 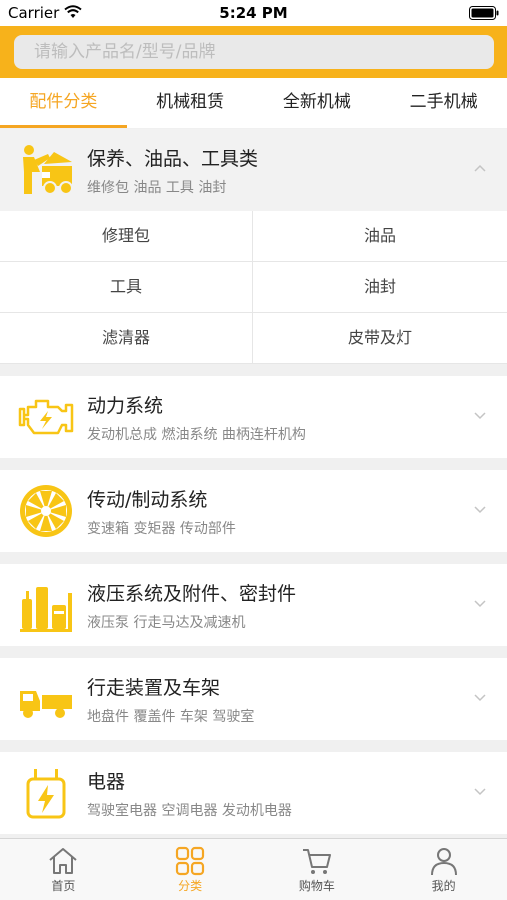 What do you see at coordinates (316, 861) in the screenshot?
I see `cart-icon` at bounding box center [316, 861].